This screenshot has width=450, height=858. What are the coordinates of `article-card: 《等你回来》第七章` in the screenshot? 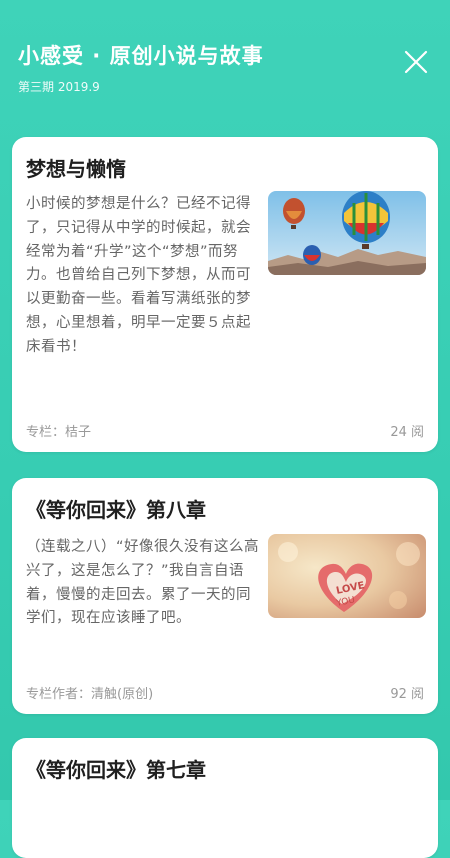 It's located at (225, 798).